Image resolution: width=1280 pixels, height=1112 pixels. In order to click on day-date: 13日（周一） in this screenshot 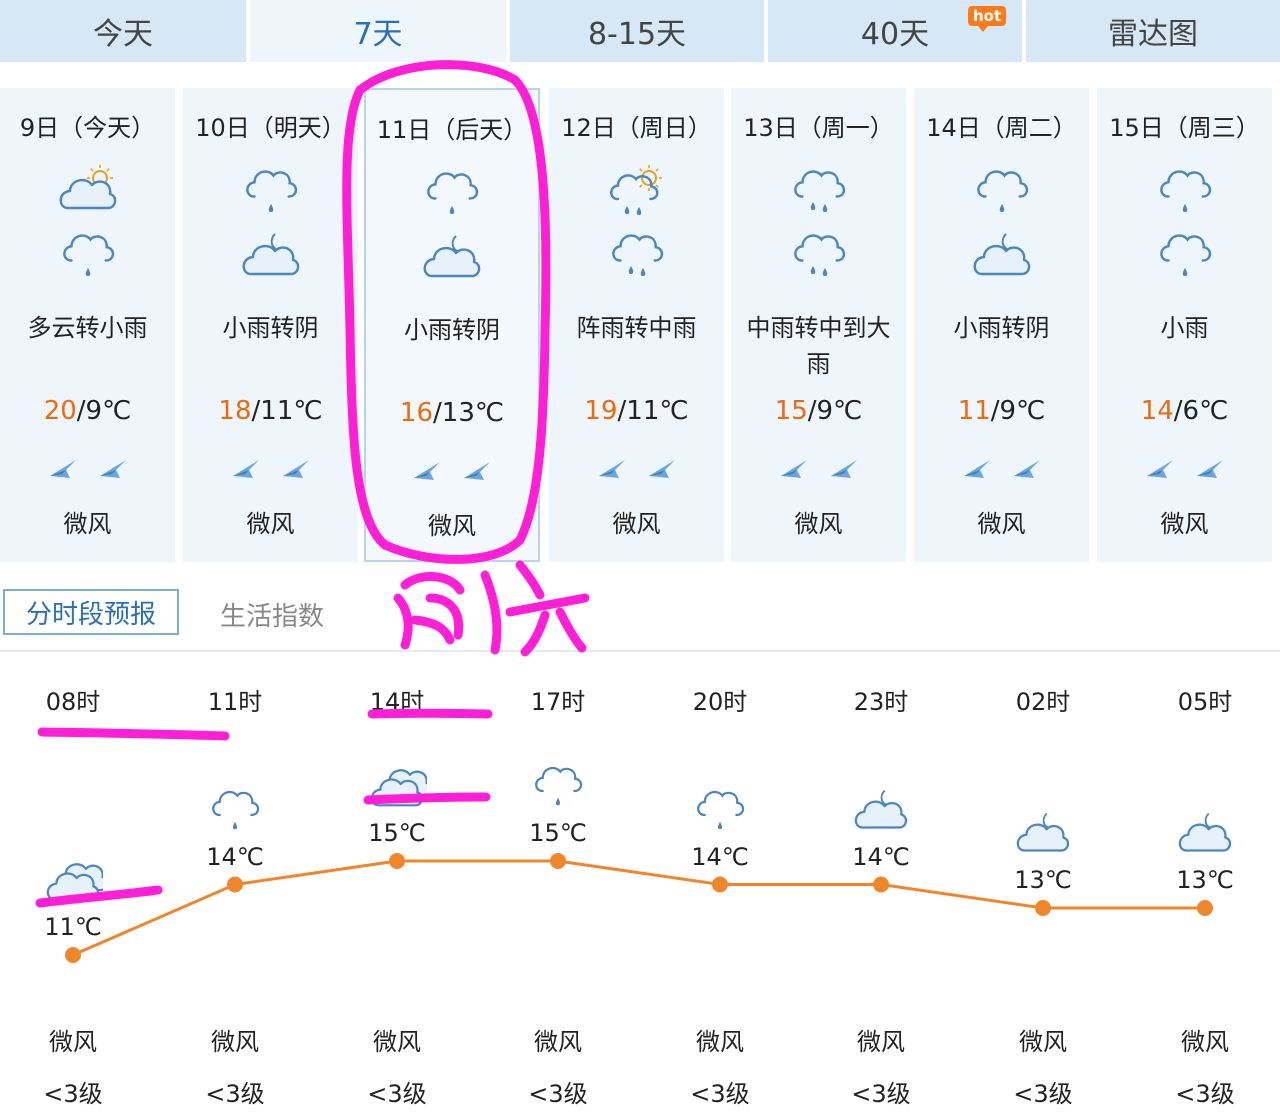, I will do `click(818, 128)`.